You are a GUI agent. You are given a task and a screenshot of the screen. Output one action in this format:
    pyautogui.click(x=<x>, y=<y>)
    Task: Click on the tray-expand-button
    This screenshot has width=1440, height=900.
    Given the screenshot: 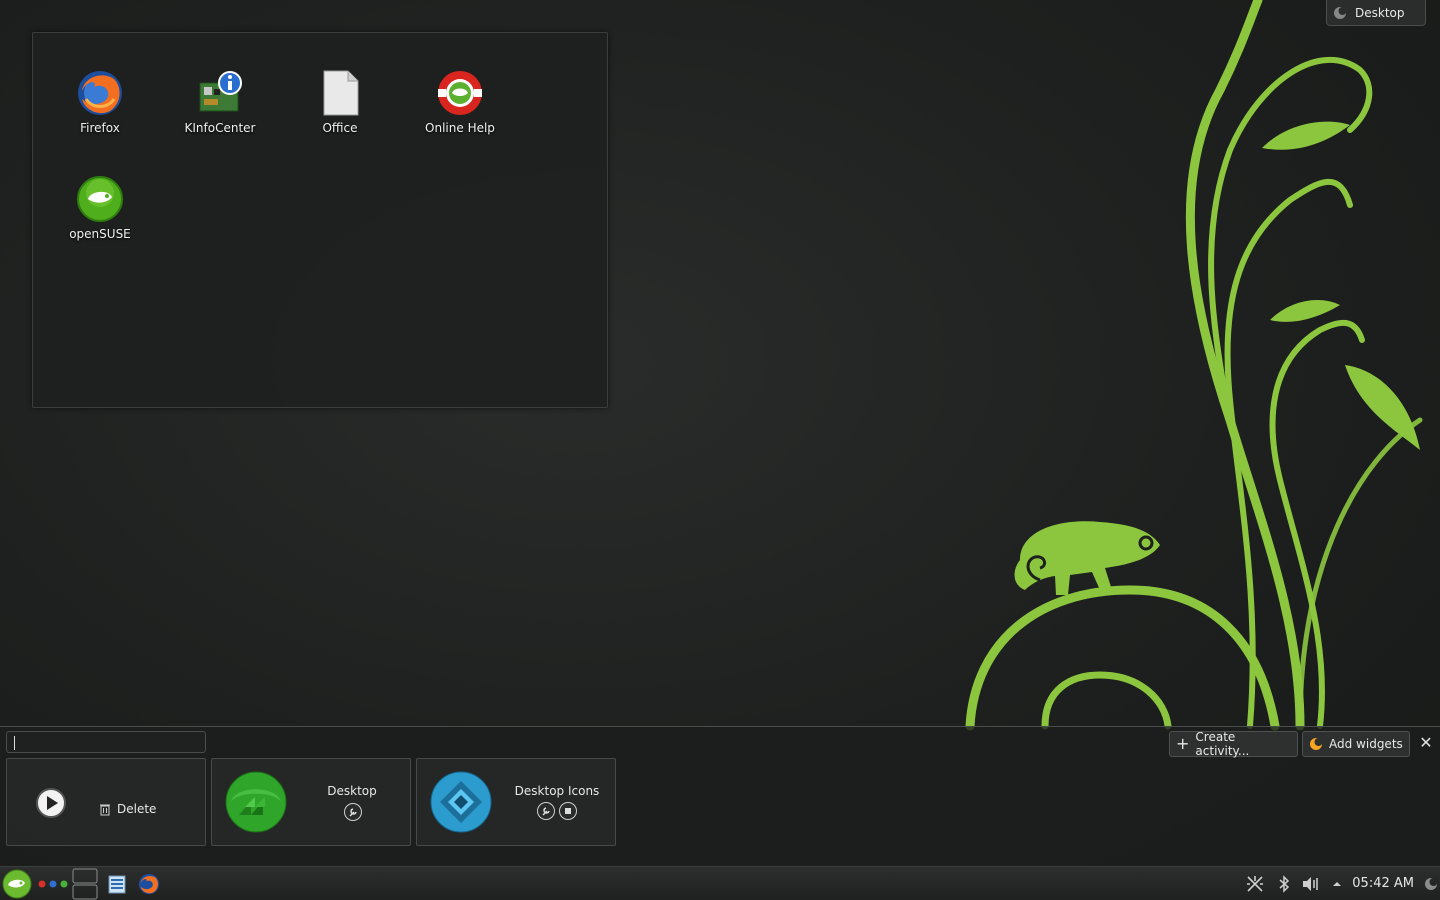 What is the action you would take?
    pyautogui.click(x=1337, y=883)
    